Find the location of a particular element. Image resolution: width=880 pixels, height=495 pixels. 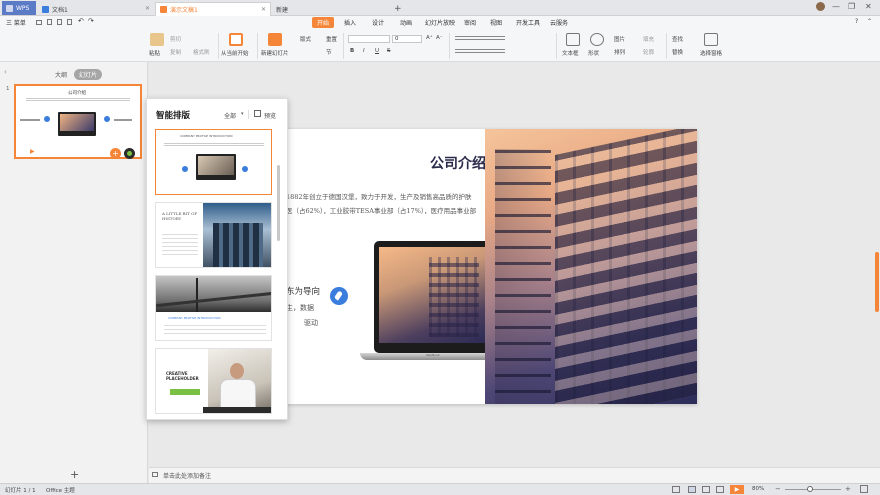

file-menu: 三 菜单 is located at coordinates (16, 22).